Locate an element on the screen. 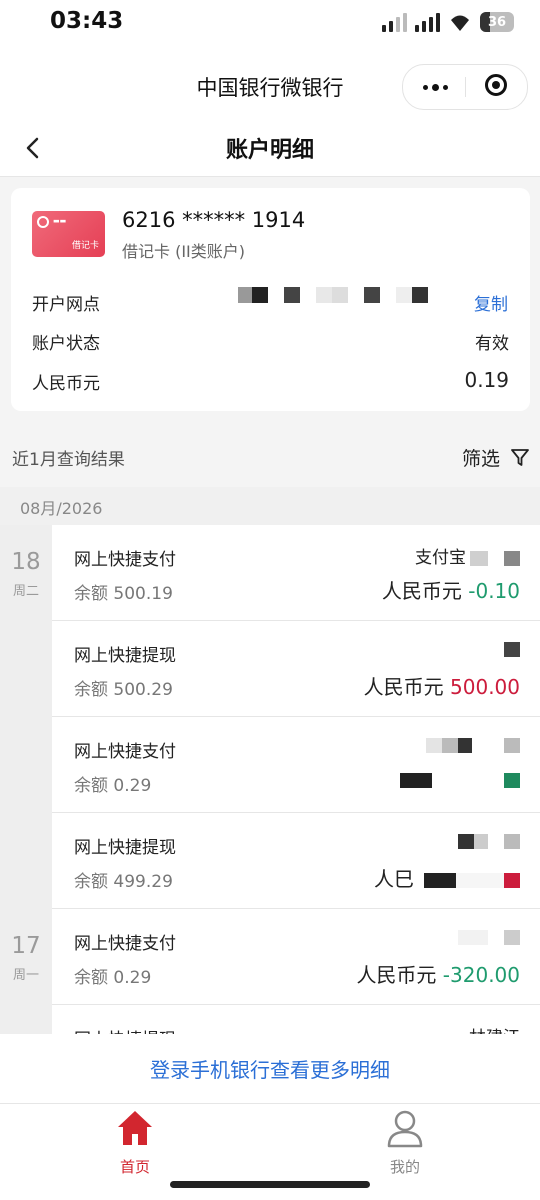 The width and height of the screenshot is (540, 1200). user-icon is located at coordinates (405, 1129).